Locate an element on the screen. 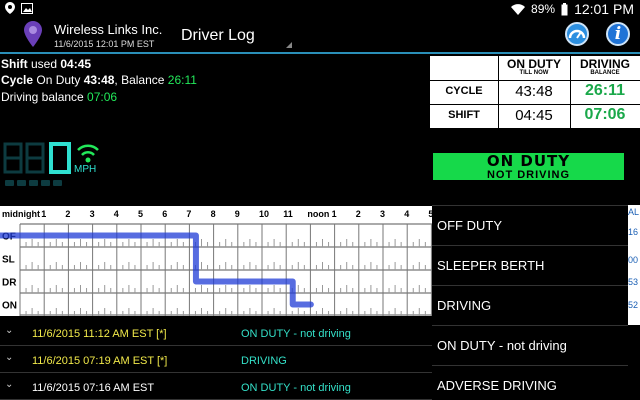 The image size is (640, 400). gallery-icon is located at coordinates (27, 8).